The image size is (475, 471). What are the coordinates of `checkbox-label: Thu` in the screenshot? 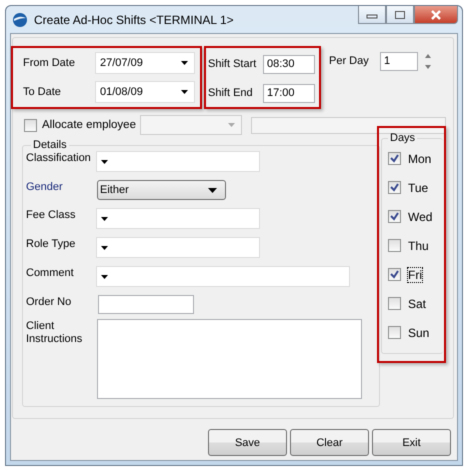 It's located at (418, 246).